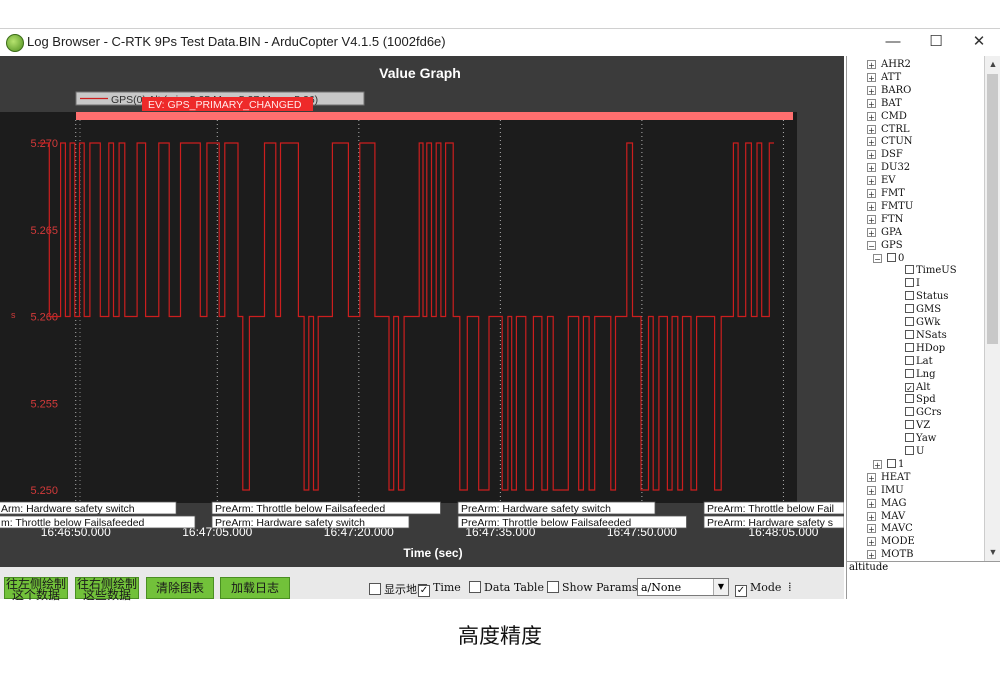  Describe the element at coordinates (909, 387) in the screenshot. I see `tree-checkbox: ✓` at that location.